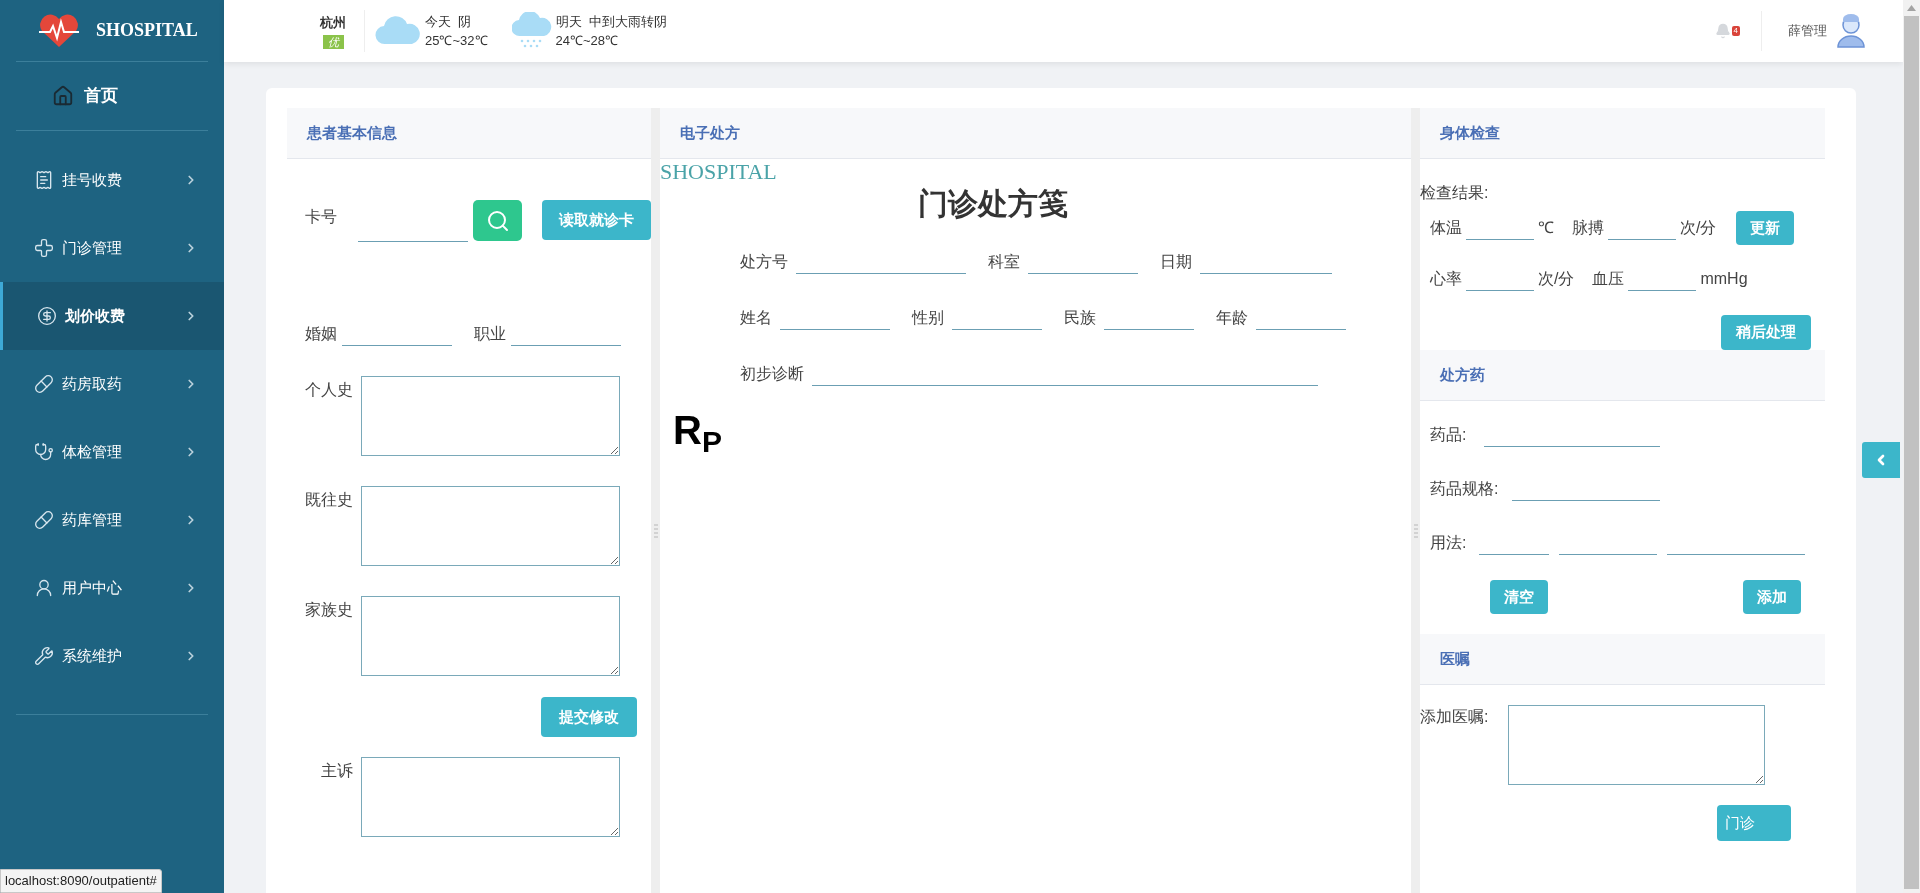  I want to click on field-label: 职业, so click(490, 334).